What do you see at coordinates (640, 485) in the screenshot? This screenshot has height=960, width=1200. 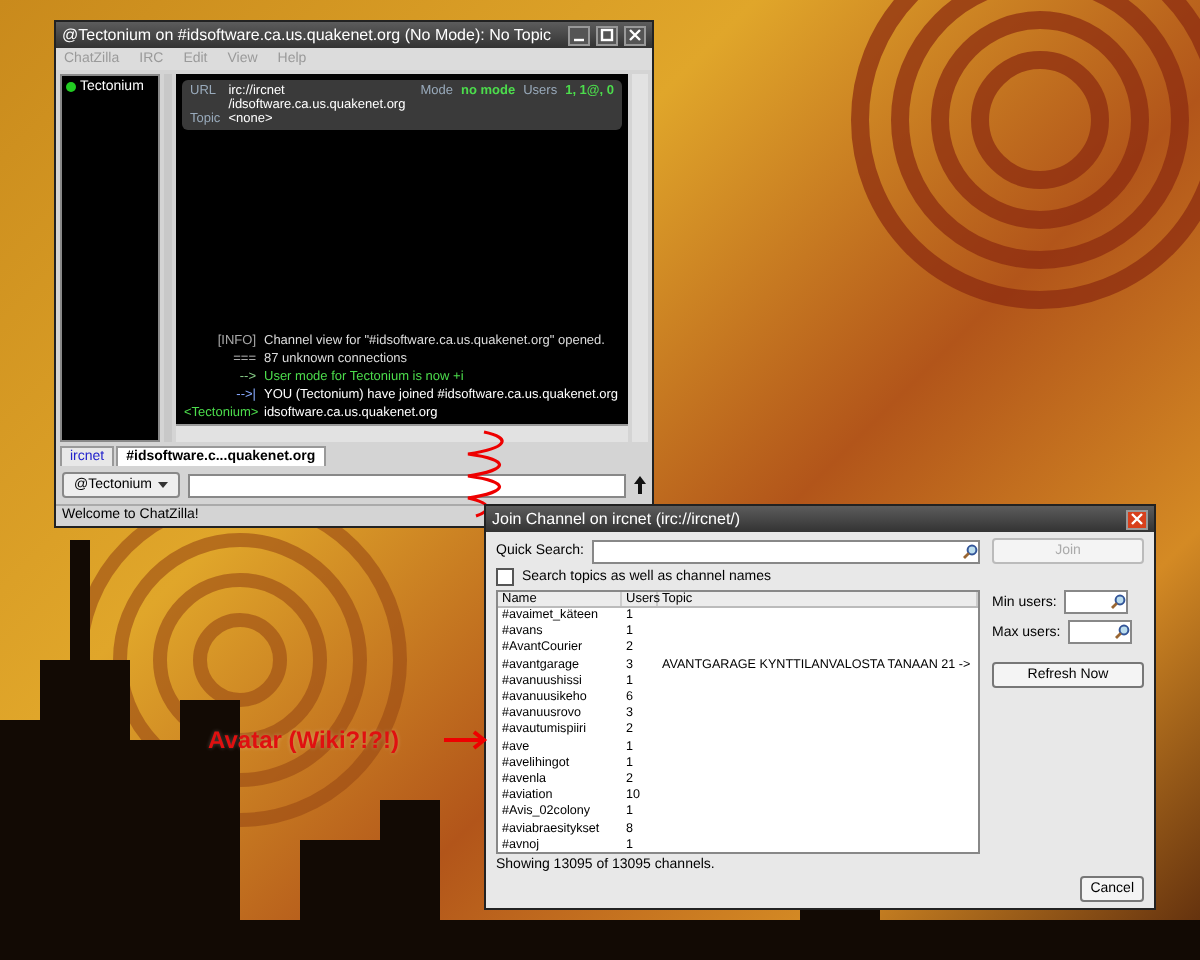 I see `up-arrow-icon` at bounding box center [640, 485].